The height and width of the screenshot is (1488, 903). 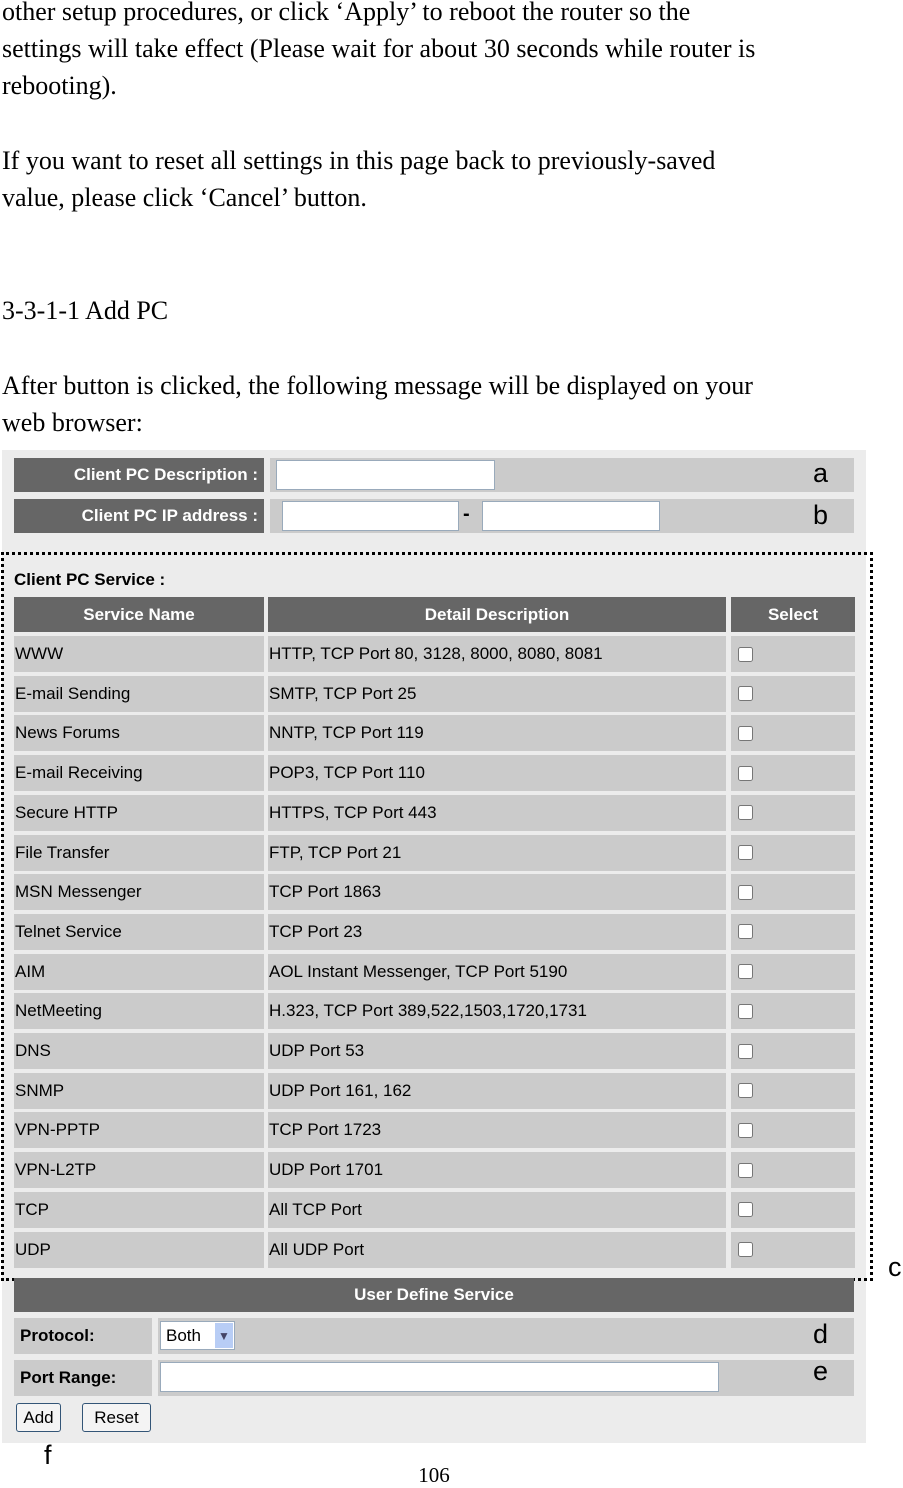 What do you see at coordinates (139, 892) in the screenshot?
I see `service-name-cell: MSN Messenger` at bounding box center [139, 892].